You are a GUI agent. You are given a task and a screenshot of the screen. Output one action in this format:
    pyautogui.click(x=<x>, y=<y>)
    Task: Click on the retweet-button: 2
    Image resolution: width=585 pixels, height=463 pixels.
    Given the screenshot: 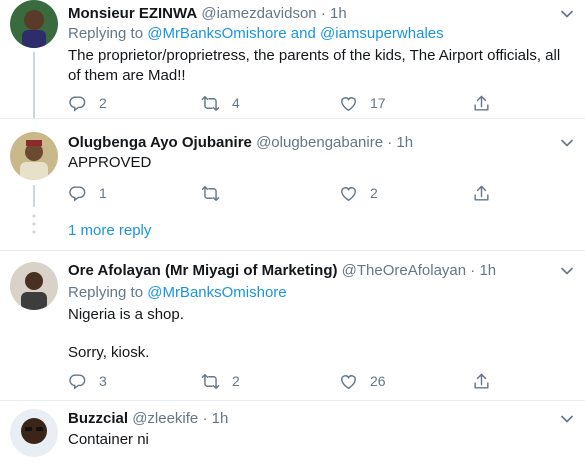 What is the action you would take?
    pyautogui.click(x=220, y=381)
    